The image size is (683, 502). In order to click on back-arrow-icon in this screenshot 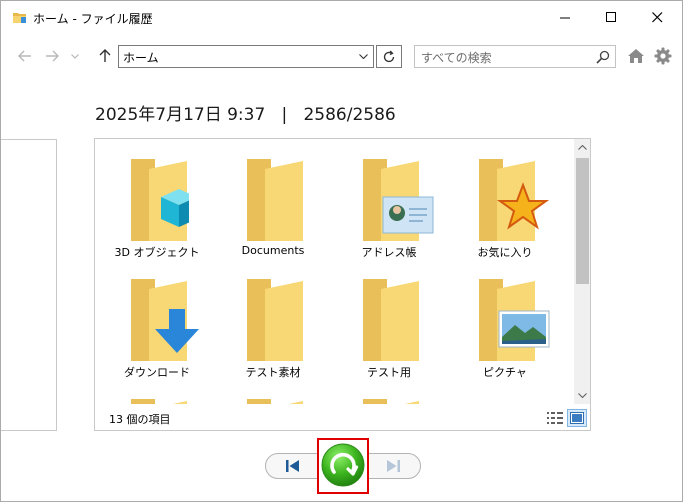, I will do `click(24, 56)`.